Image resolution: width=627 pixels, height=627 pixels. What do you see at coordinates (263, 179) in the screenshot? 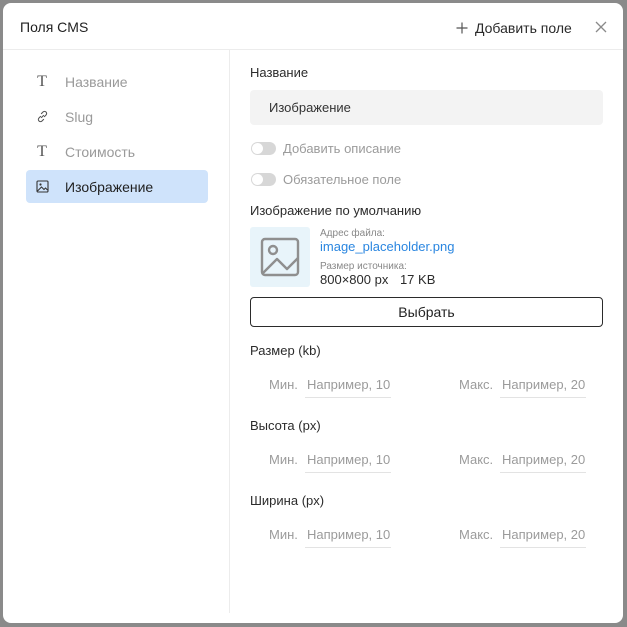
I see `required-toggle` at bounding box center [263, 179].